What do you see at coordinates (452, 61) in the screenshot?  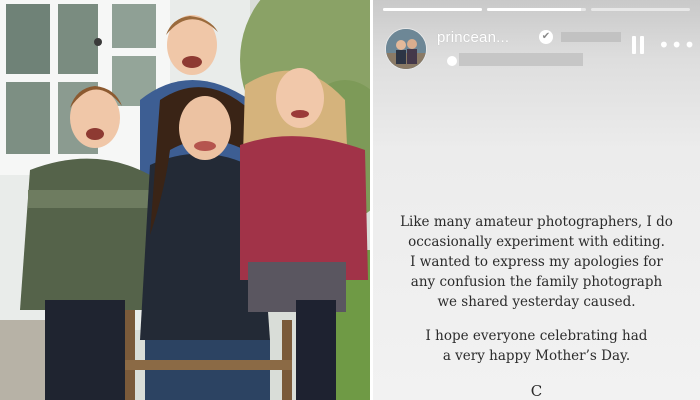 I see `audio-dot-icon` at bounding box center [452, 61].